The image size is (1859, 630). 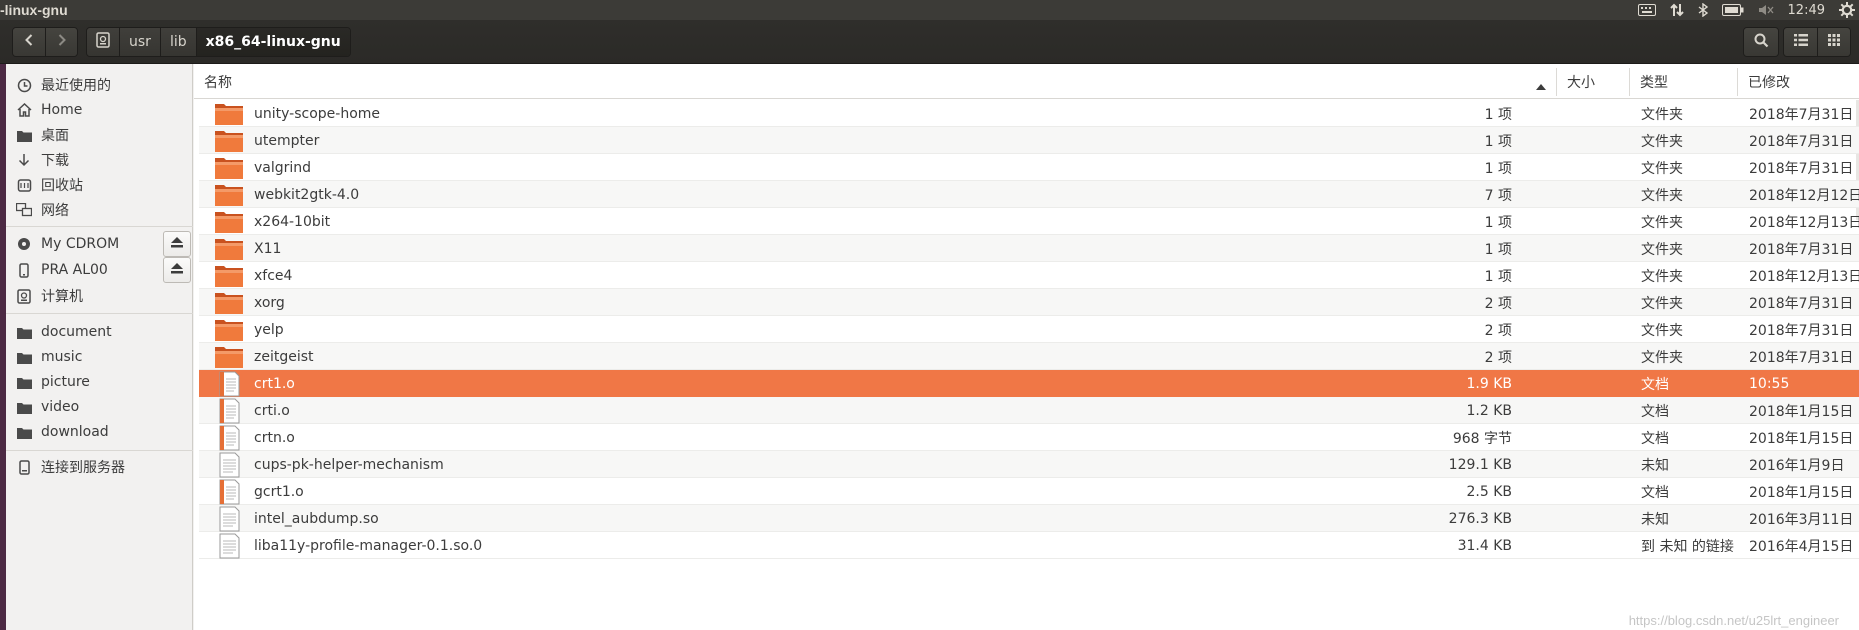 What do you see at coordinates (1029, 356) in the screenshot?
I see `file-row: zeitgeist 2 项 文件夹 2018年7月31日` at bounding box center [1029, 356].